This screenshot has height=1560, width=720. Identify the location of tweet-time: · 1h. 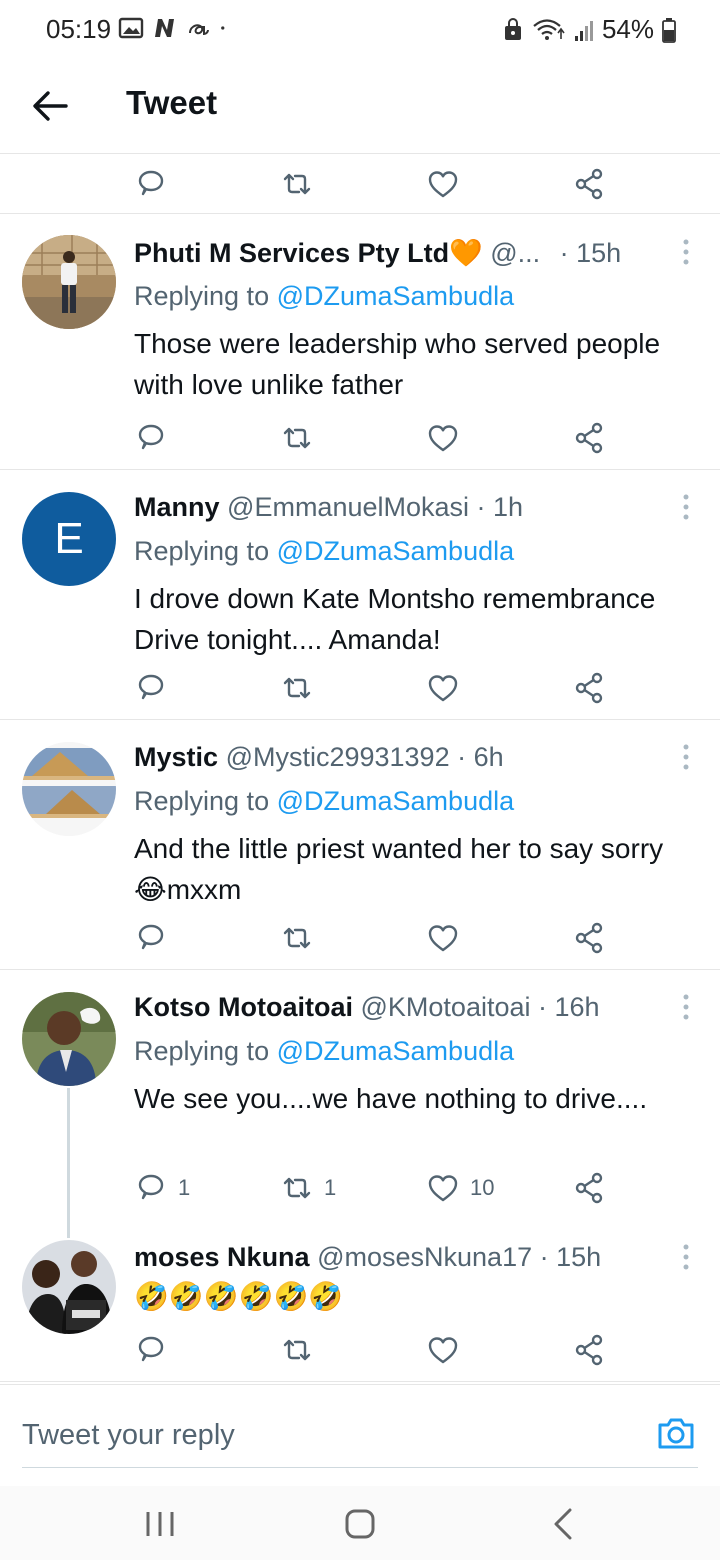
(500, 507).